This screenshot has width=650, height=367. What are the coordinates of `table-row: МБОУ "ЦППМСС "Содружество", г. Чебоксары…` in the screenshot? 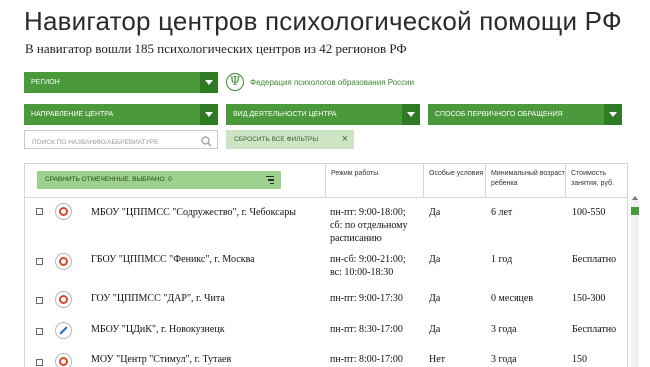 It's located at (326, 223).